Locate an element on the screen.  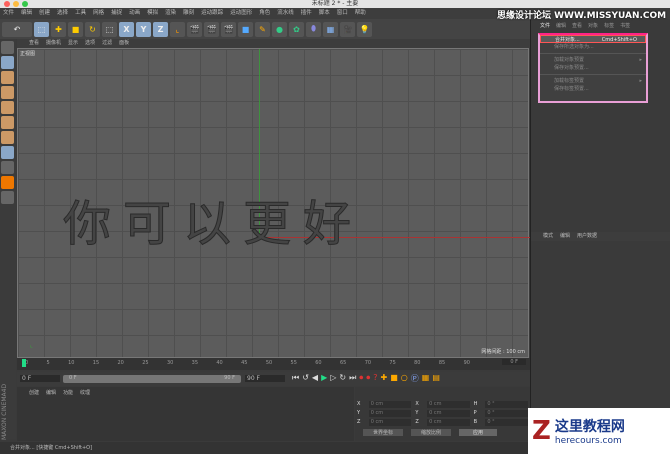
mat-menu-create: 创建 is located at coordinates (34, 392).